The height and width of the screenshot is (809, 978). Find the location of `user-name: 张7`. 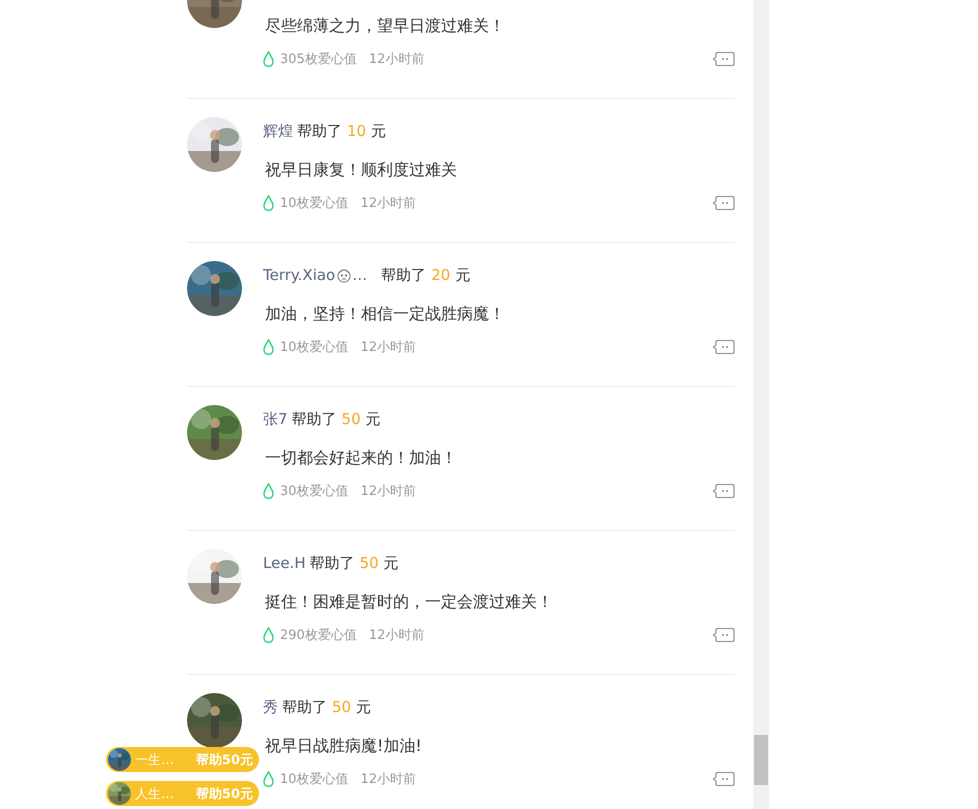

user-name: 张7 is located at coordinates (275, 419).